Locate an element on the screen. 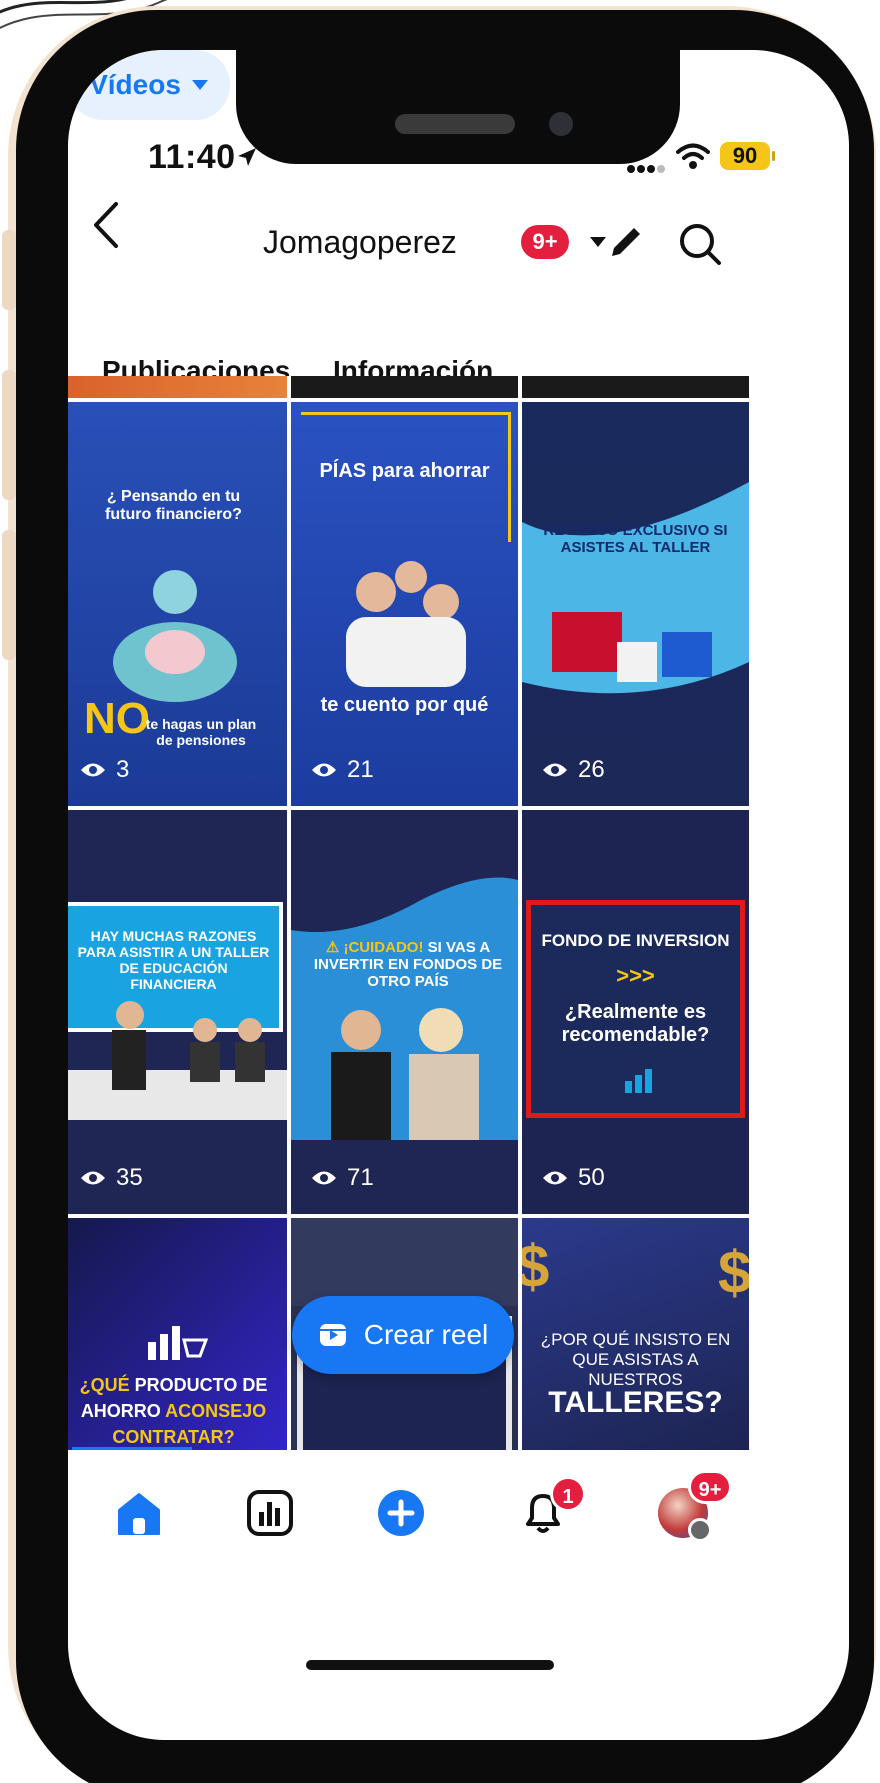 The image size is (880, 1783). video-subtitle: te cuento por qué is located at coordinates (404, 705).